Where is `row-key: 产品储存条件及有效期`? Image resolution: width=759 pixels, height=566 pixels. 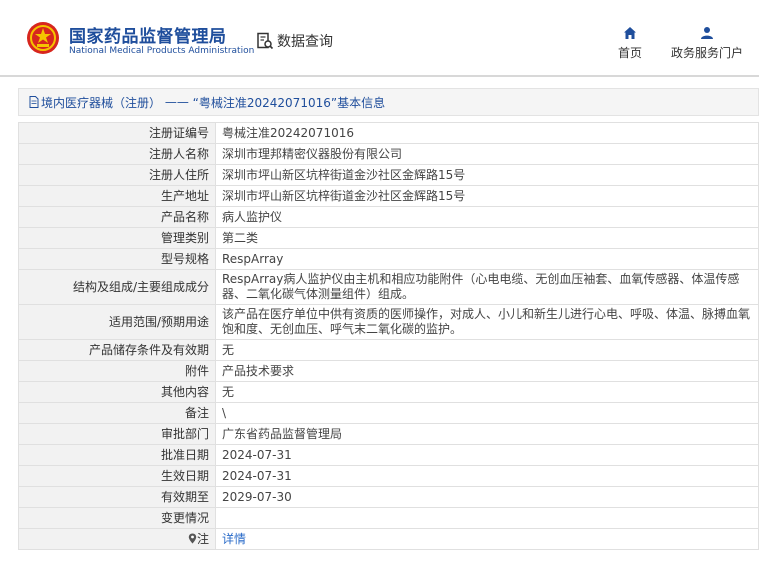
row-key: 产品储存条件及有效期 is located at coordinates (117, 350).